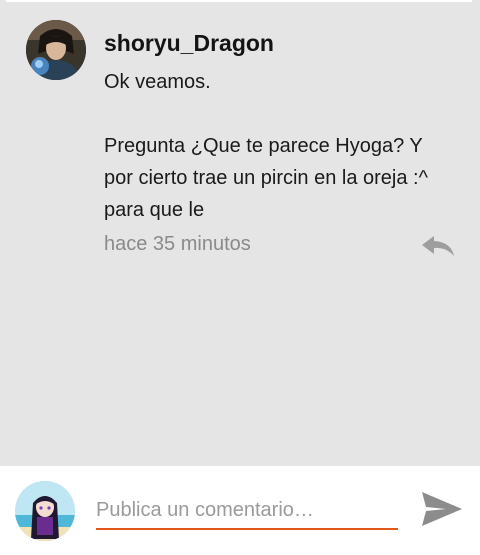  What do you see at coordinates (177, 244) in the screenshot?
I see `comment-timestamp: hace 35 minutos` at bounding box center [177, 244].